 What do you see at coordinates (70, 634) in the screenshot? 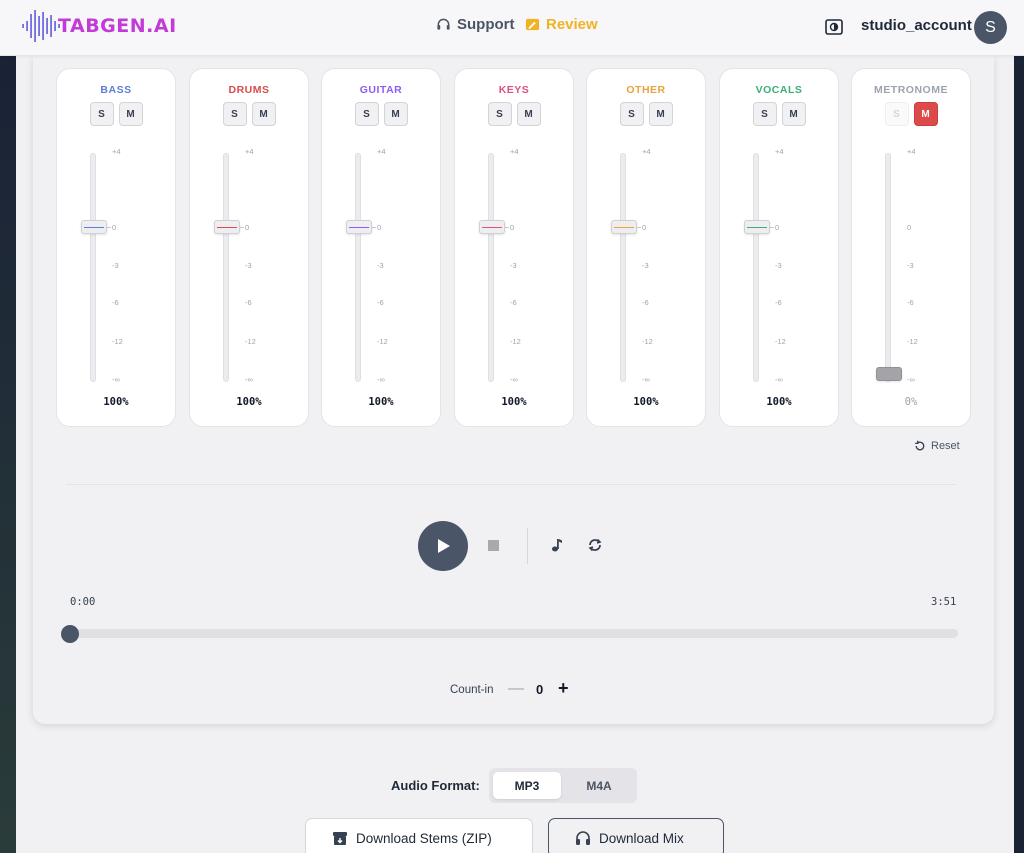
I see `seek-handle` at bounding box center [70, 634].